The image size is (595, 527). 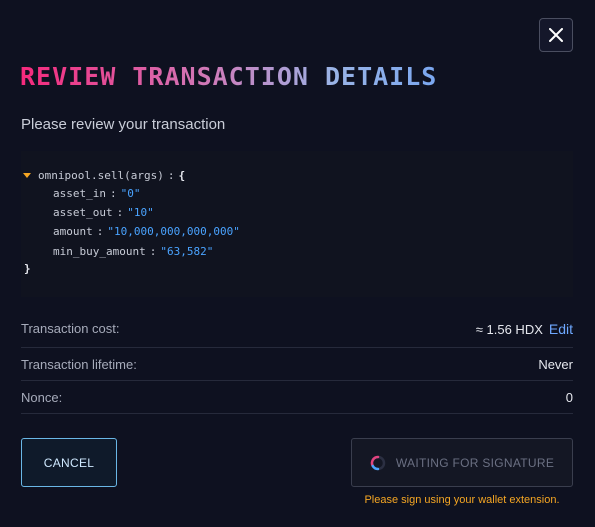 What do you see at coordinates (229, 76) in the screenshot?
I see `modal-title: Review Transaction Details` at bounding box center [229, 76].